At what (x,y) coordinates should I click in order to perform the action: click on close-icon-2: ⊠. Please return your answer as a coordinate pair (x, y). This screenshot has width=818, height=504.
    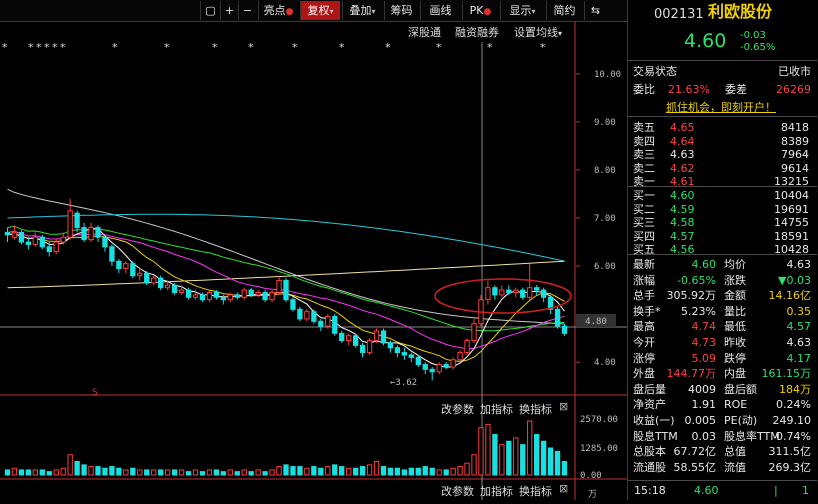
    Looking at the image, I should click on (563, 488).